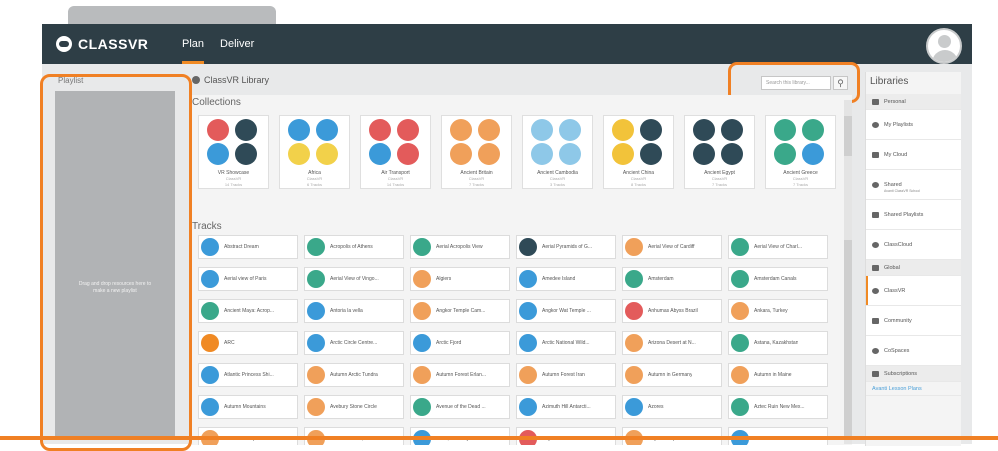 This screenshot has width=998, height=451. I want to click on library-item-community: Community, so click(913, 321).